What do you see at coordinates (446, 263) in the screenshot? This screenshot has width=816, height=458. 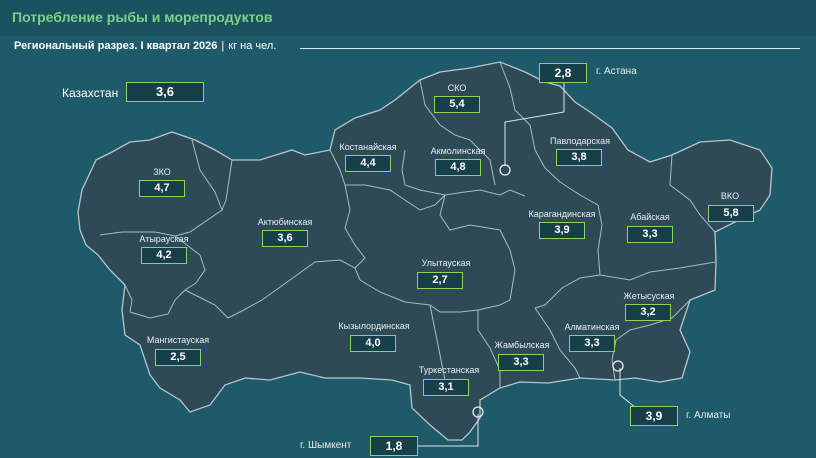 I see `region-label-ulytau: Улытауская` at bounding box center [446, 263].